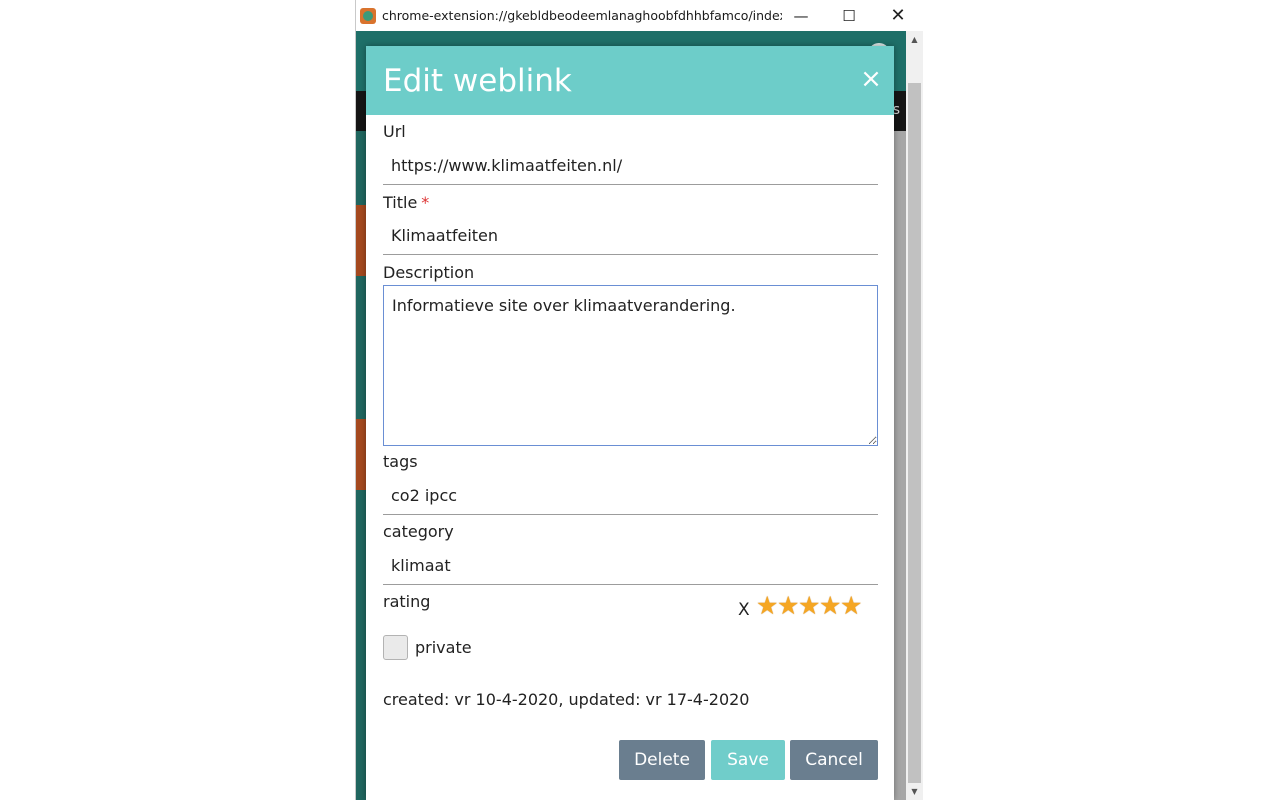  Describe the element at coordinates (407, 601) in the screenshot. I see `rating-label: rating` at that location.